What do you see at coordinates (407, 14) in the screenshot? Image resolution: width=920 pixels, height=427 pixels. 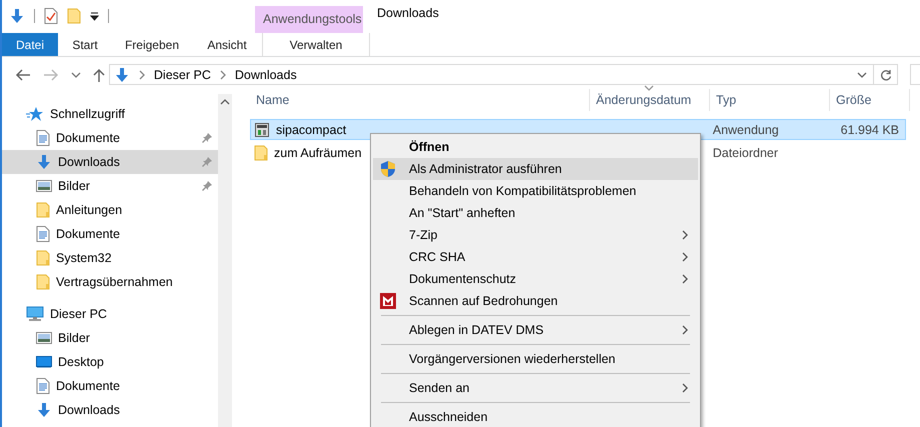 I see `window-title: Downloads` at bounding box center [407, 14].